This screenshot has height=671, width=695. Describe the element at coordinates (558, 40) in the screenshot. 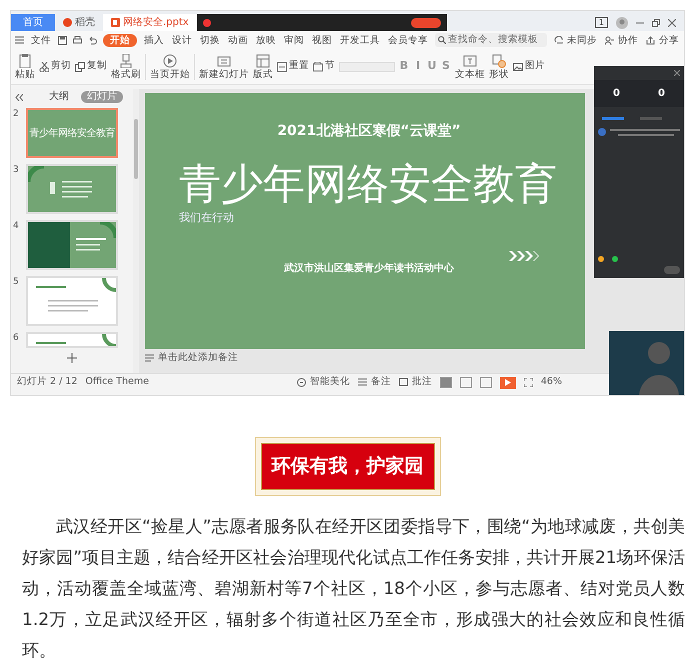

I see `sync-icon` at that location.